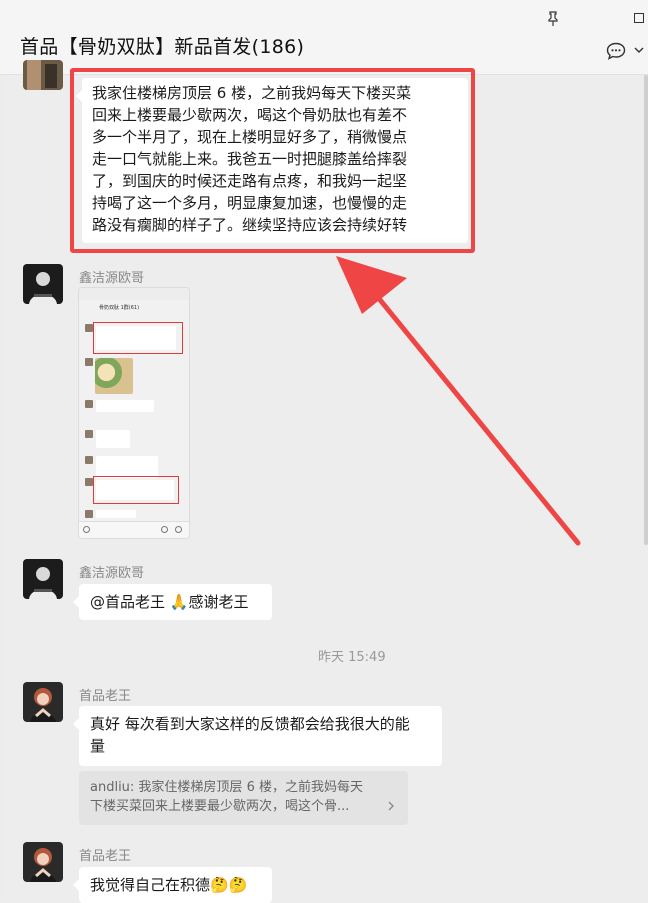 This screenshot has height=903, width=648. What do you see at coordinates (134, 529) in the screenshot?
I see `screenshot-input-bar` at bounding box center [134, 529].